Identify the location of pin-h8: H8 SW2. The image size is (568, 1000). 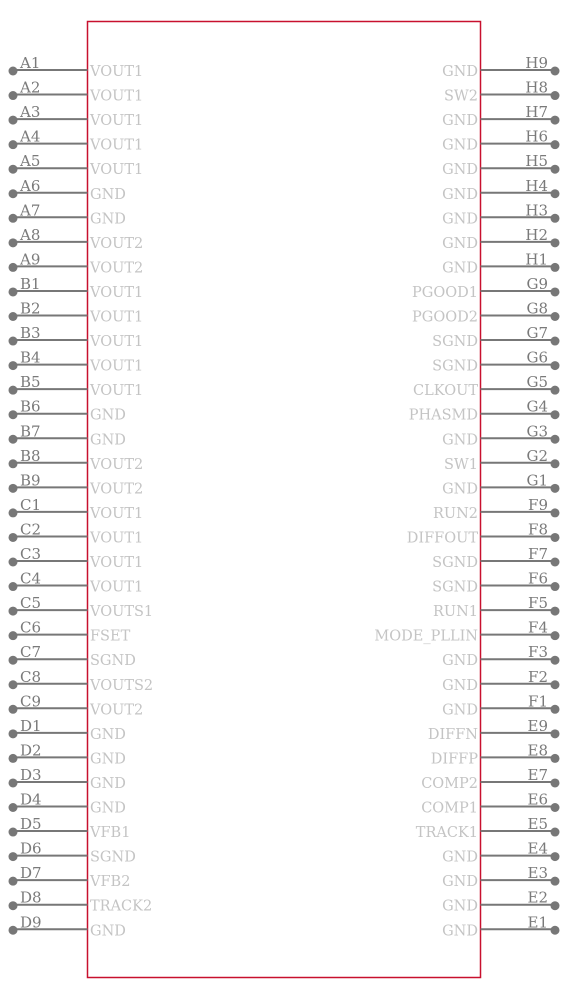
(502, 92).